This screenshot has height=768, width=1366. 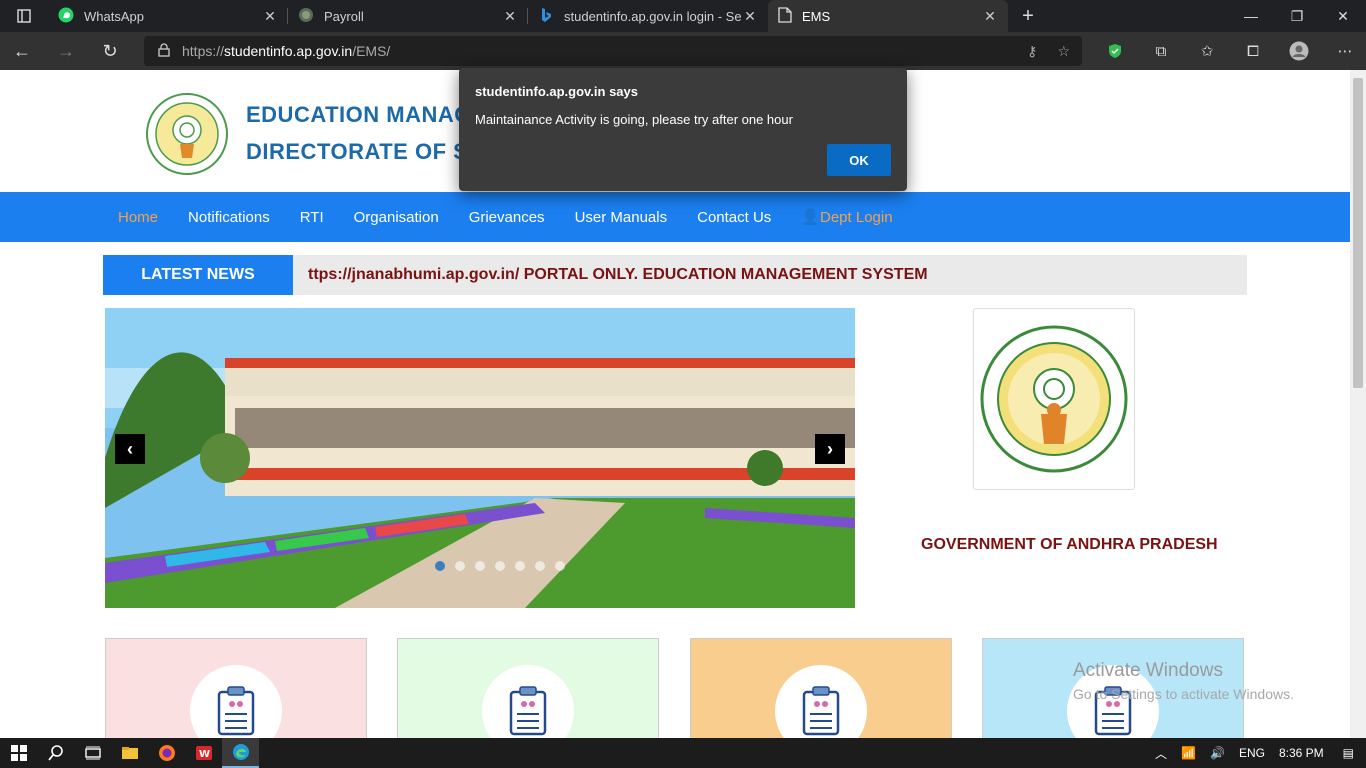 I want to click on clock: 8:36 PM, so click(x=1301, y=753).